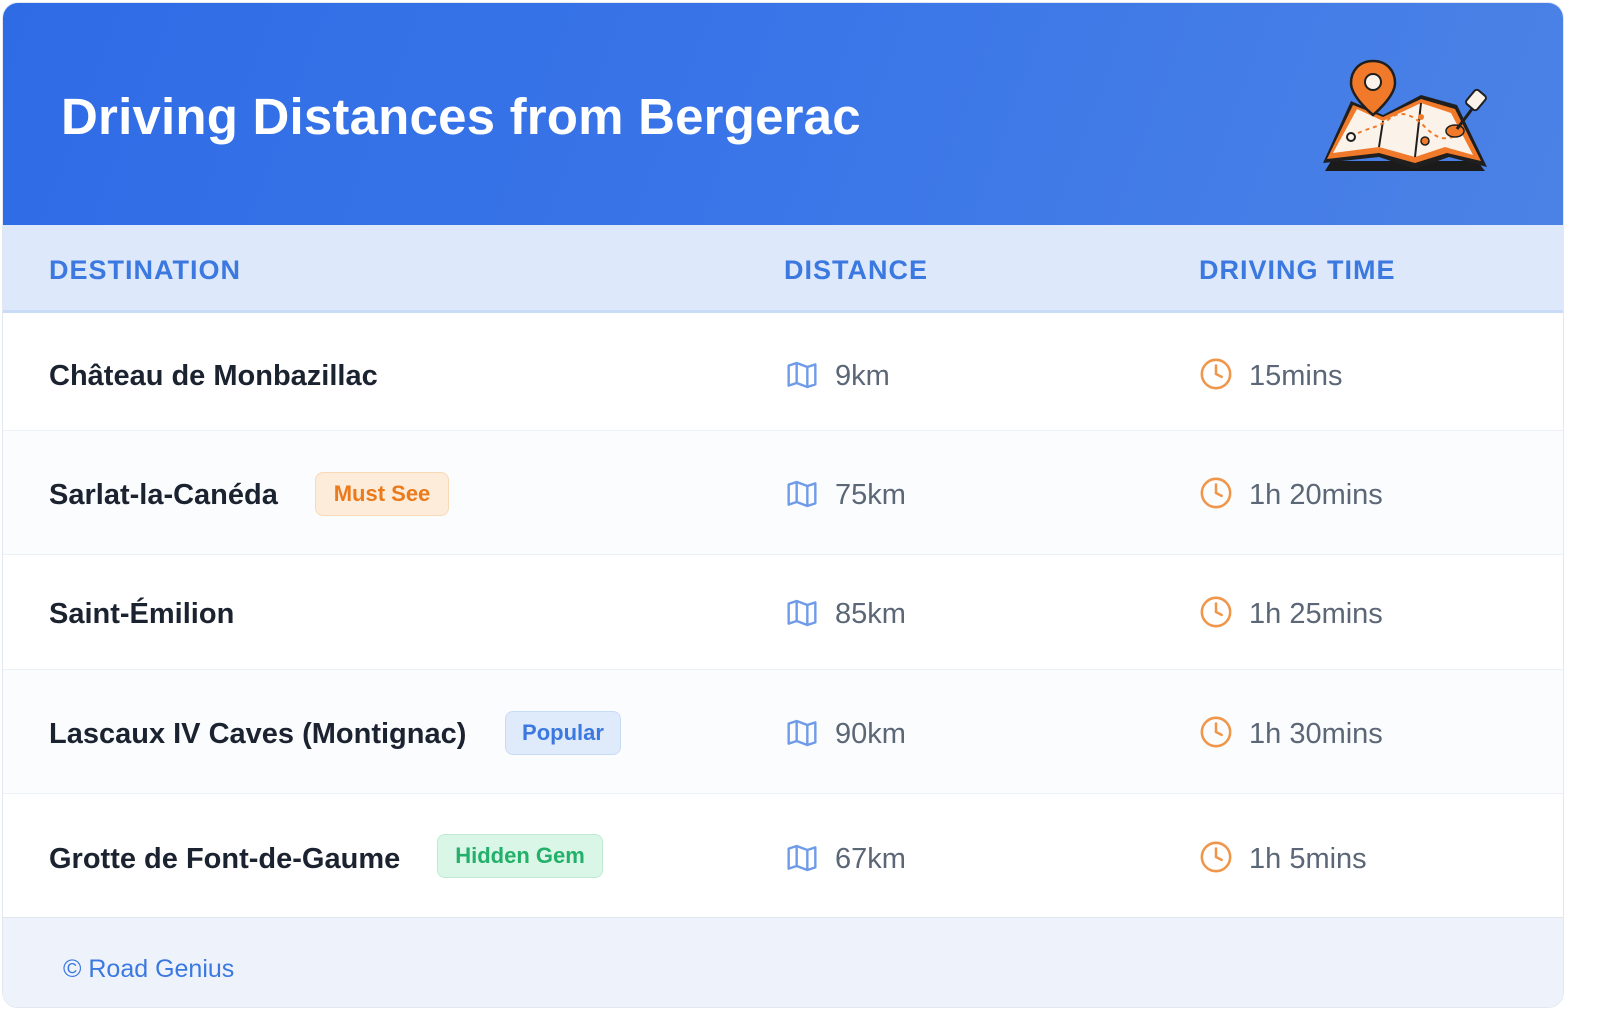  I want to click on distance-value: 9km, so click(862, 376).